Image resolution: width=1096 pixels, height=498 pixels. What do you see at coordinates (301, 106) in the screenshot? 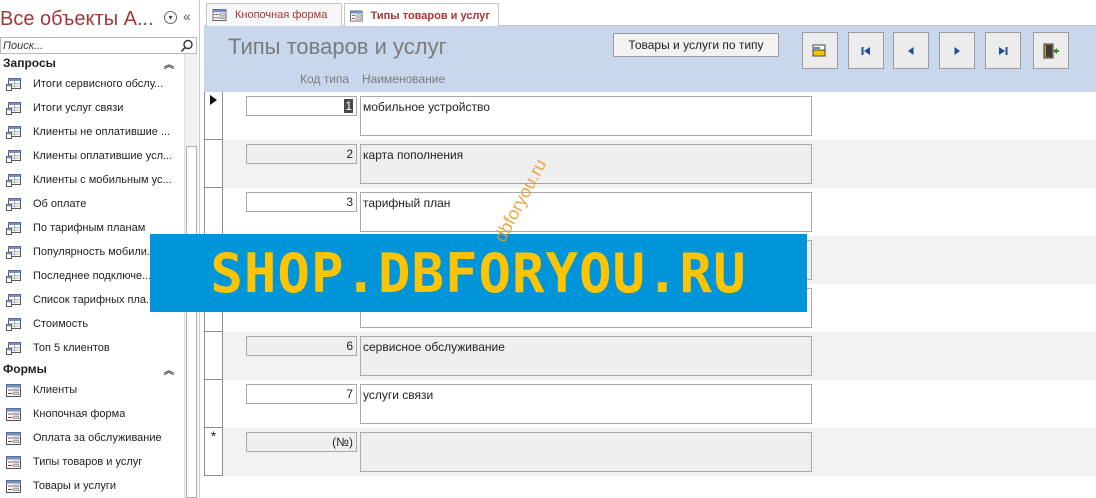
I see `type-code-field: 1` at bounding box center [301, 106].